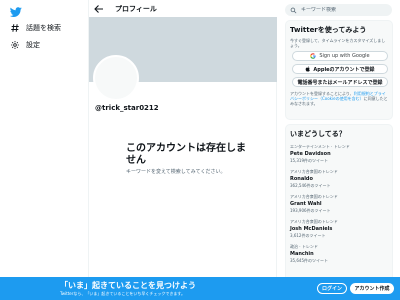 The height and width of the screenshot is (300, 400). I want to click on phone-email-signup-label: 電話番号またはメールアドレスで登録, so click(340, 82).